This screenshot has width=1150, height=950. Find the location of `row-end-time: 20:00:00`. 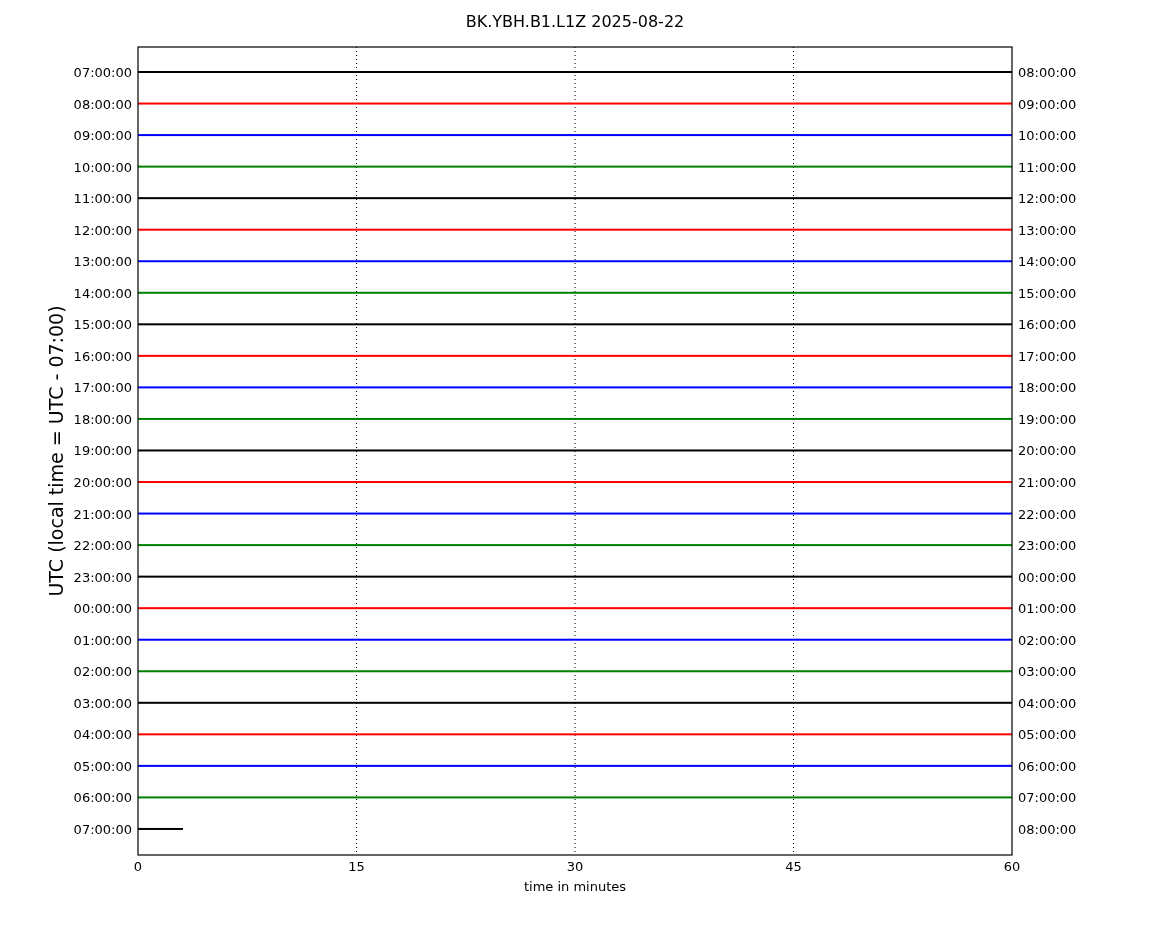

row-end-time: 20:00:00 is located at coordinates (1047, 451).